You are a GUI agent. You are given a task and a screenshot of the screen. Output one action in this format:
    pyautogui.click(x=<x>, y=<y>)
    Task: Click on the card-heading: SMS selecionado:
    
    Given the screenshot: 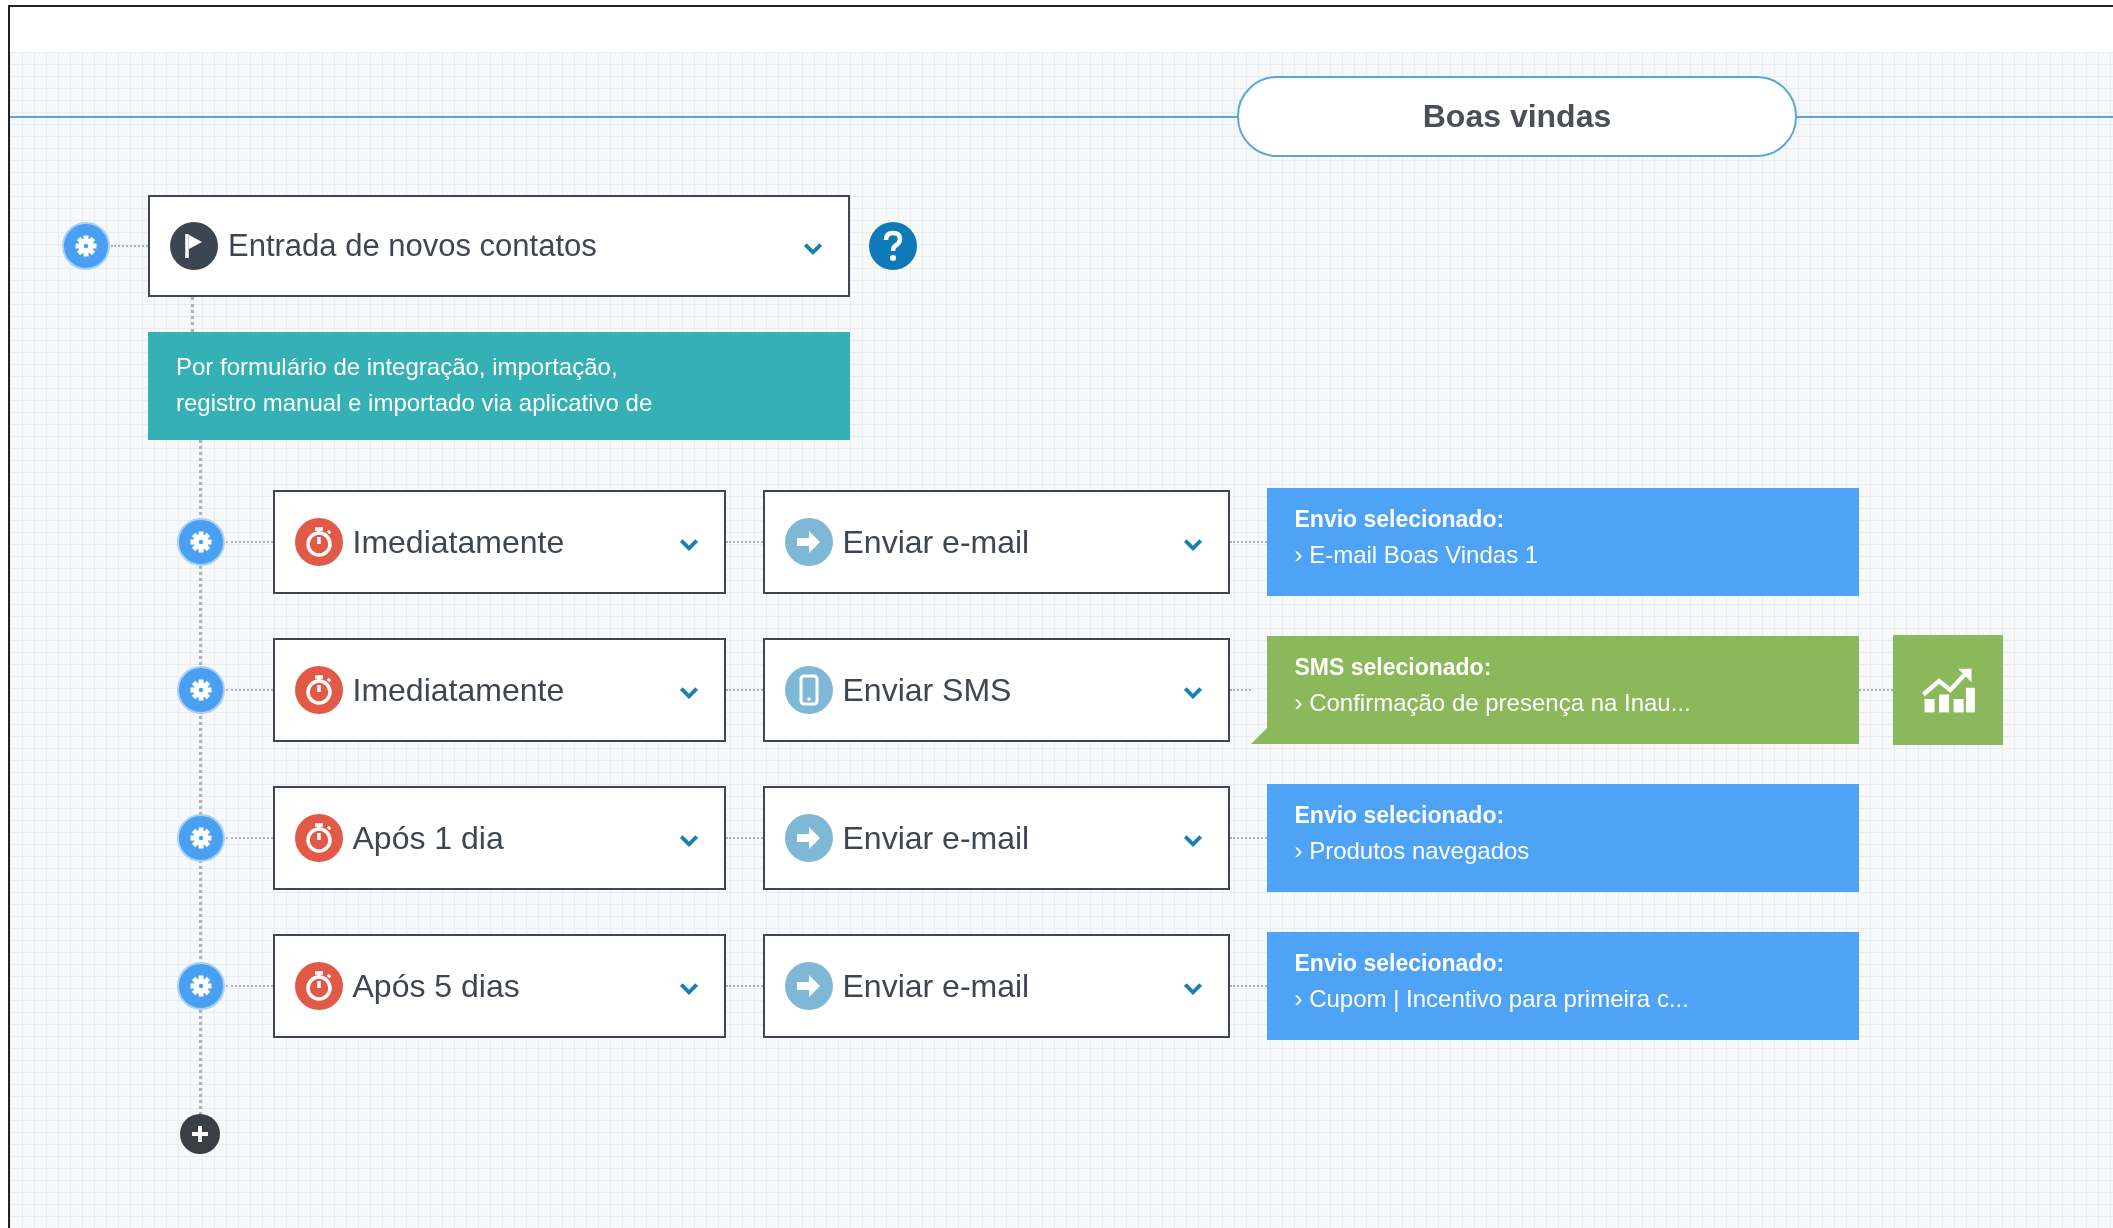 What is the action you would take?
    pyautogui.click(x=1393, y=667)
    